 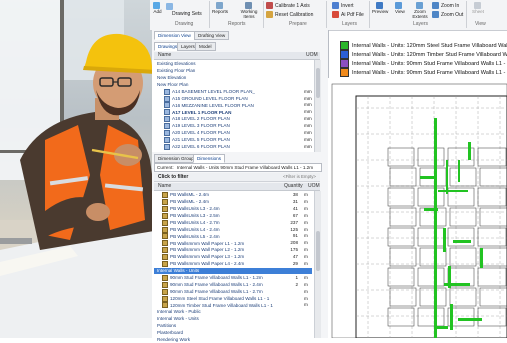 What do you see at coordinates (317, 106) in the screenshot?
I see `drawings-scrollbar` at bounding box center [317, 106].